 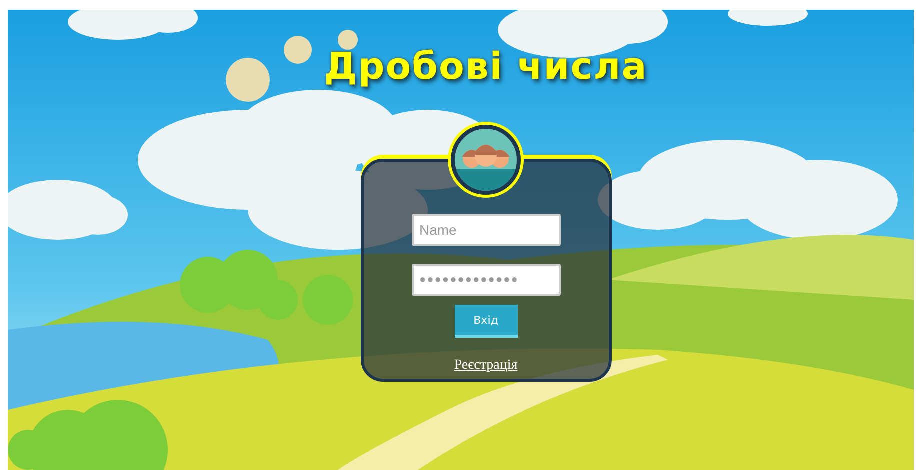 What do you see at coordinates (486, 230) in the screenshot?
I see `name-field: Name` at bounding box center [486, 230].